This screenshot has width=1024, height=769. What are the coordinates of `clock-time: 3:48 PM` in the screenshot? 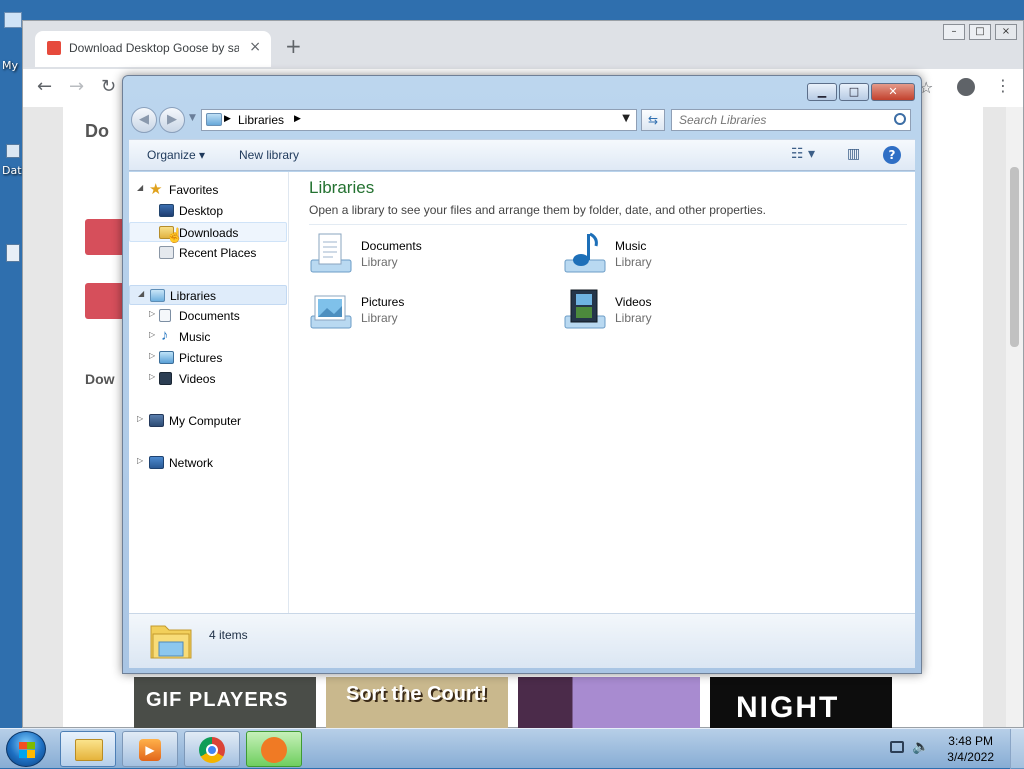 It's located at (970, 741).